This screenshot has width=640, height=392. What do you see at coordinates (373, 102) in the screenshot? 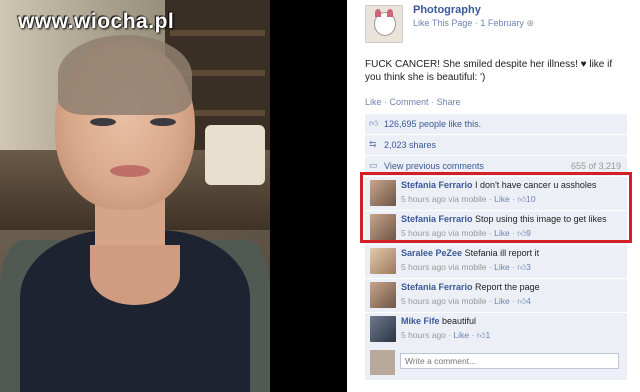
I see `like-action: Like` at bounding box center [373, 102].